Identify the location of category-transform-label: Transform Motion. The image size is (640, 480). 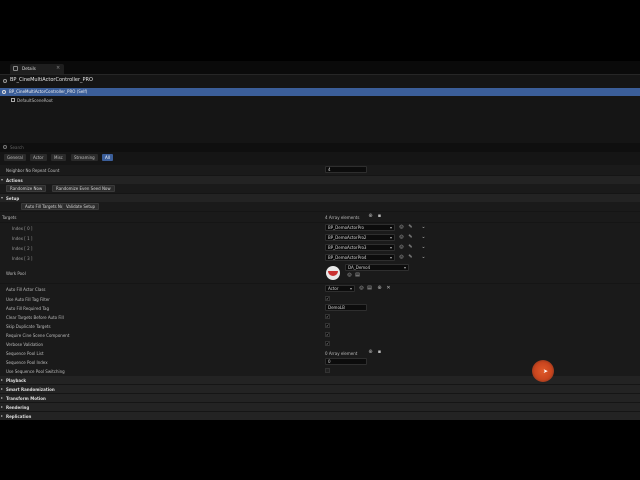
(26, 398).